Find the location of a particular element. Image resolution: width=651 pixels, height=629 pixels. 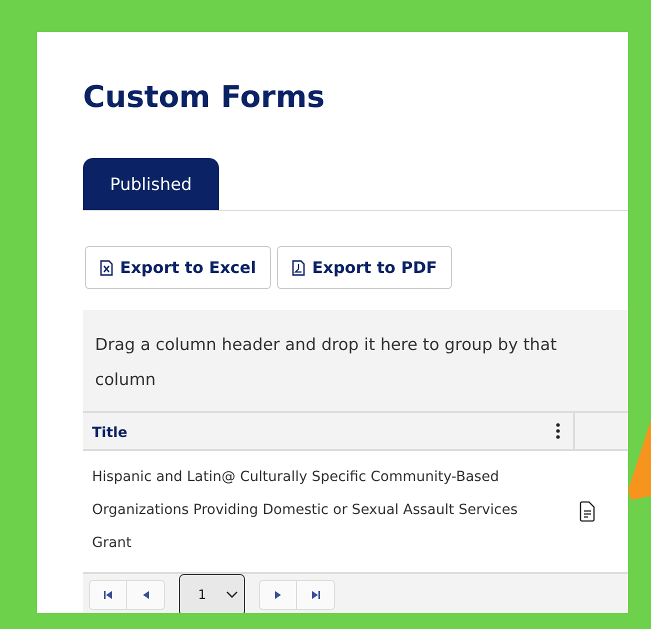

first-page-button is located at coordinates (108, 595).